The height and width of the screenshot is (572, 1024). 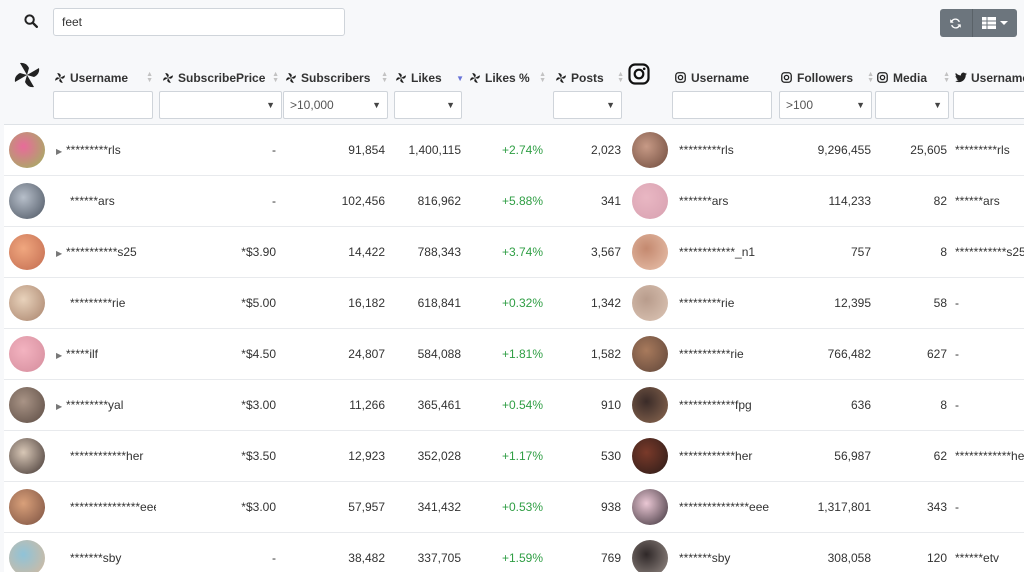 What do you see at coordinates (93, 150) in the screenshot?
I see `of-username: *********rls` at bounding box center [93, 150].